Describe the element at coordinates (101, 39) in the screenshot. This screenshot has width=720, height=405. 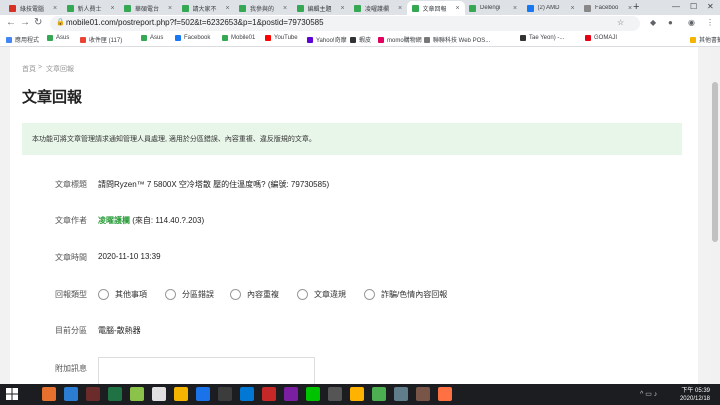
I see `bookmark-item: 收件匣 (117)` at that location.